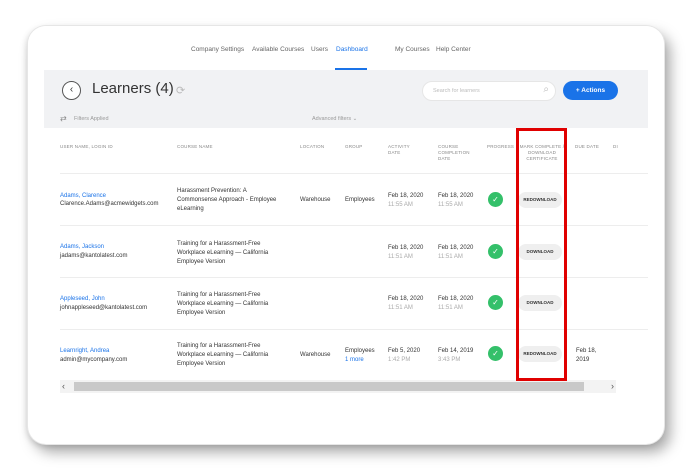  Describe the element at coordinates (456, 91) in the screenshot. I see `search-placeholder: Search for learners` at that location.